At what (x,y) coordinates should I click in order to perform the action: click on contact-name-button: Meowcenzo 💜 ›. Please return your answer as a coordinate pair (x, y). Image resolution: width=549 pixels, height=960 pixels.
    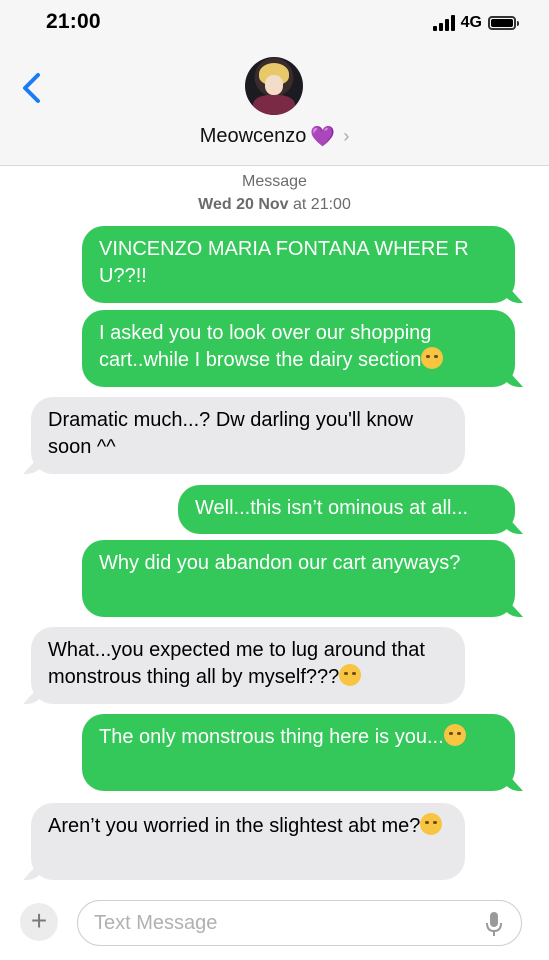
    Looking at the image, I should click on (274, 136).